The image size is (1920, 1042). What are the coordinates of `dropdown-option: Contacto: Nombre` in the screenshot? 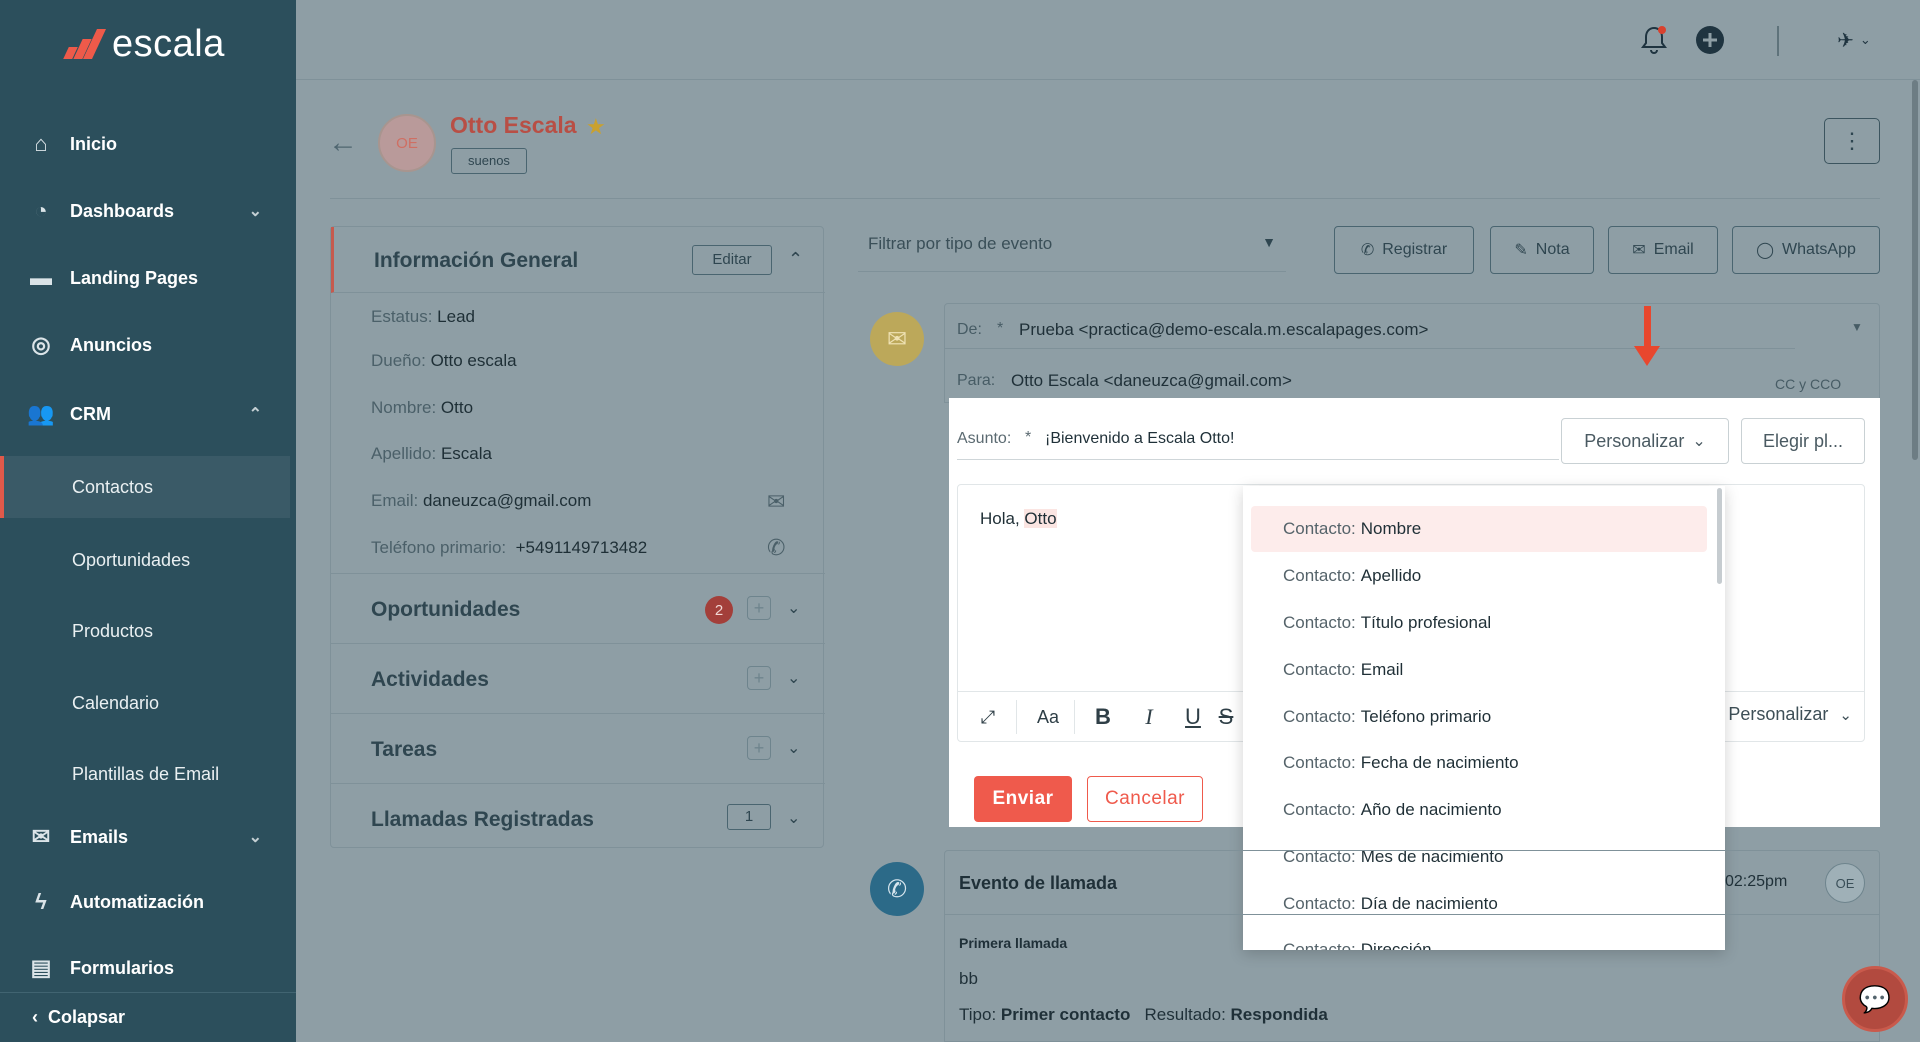 It's located at (1479, 529).